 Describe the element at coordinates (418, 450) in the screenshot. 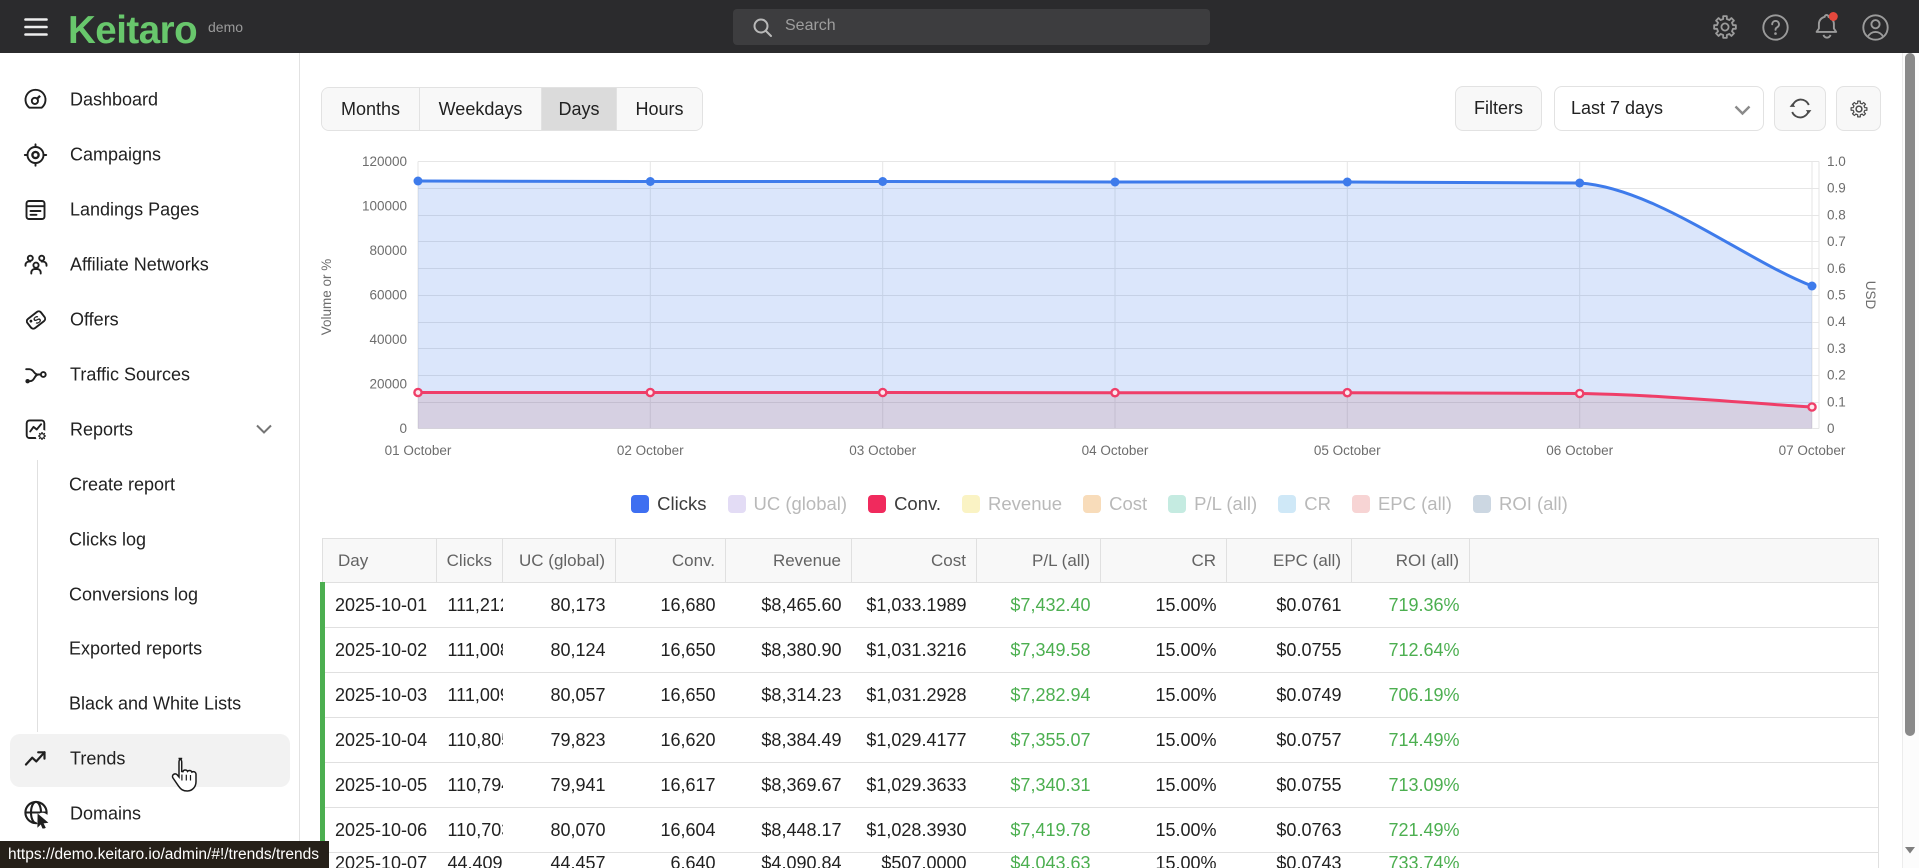

I see `svg-text: 01 October` at that location.